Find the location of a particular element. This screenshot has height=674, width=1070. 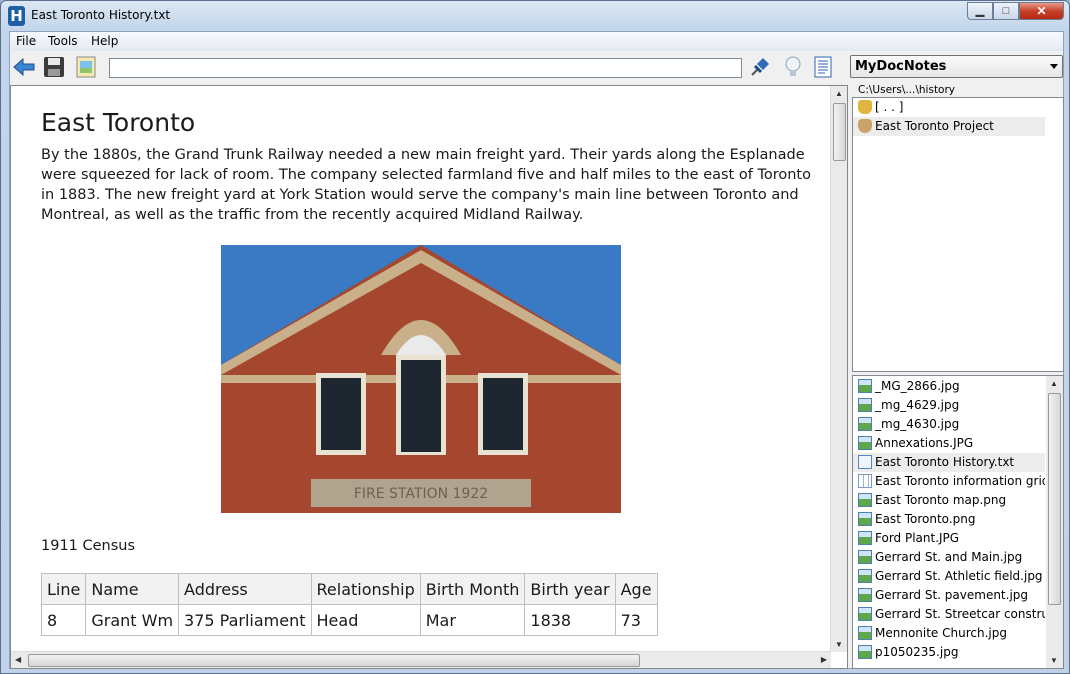

file-list-item: East Toronto.png is located at coordinates (949, 519).